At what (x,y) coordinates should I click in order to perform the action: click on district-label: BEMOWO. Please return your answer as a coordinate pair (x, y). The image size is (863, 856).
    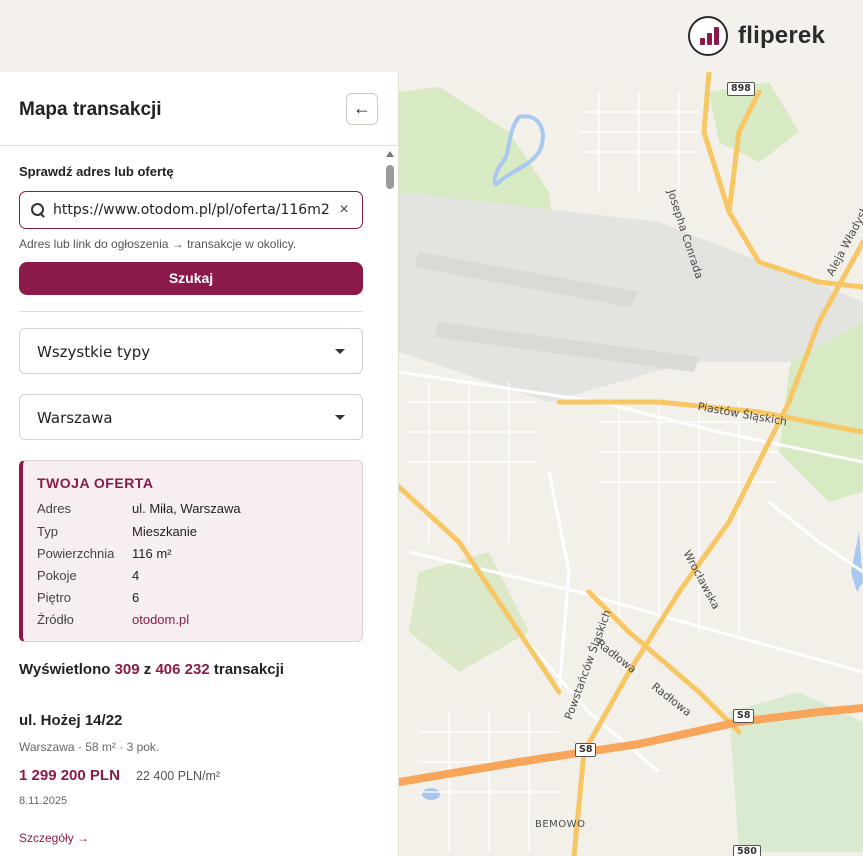
    Looking at the image, I should click on (560, 824).